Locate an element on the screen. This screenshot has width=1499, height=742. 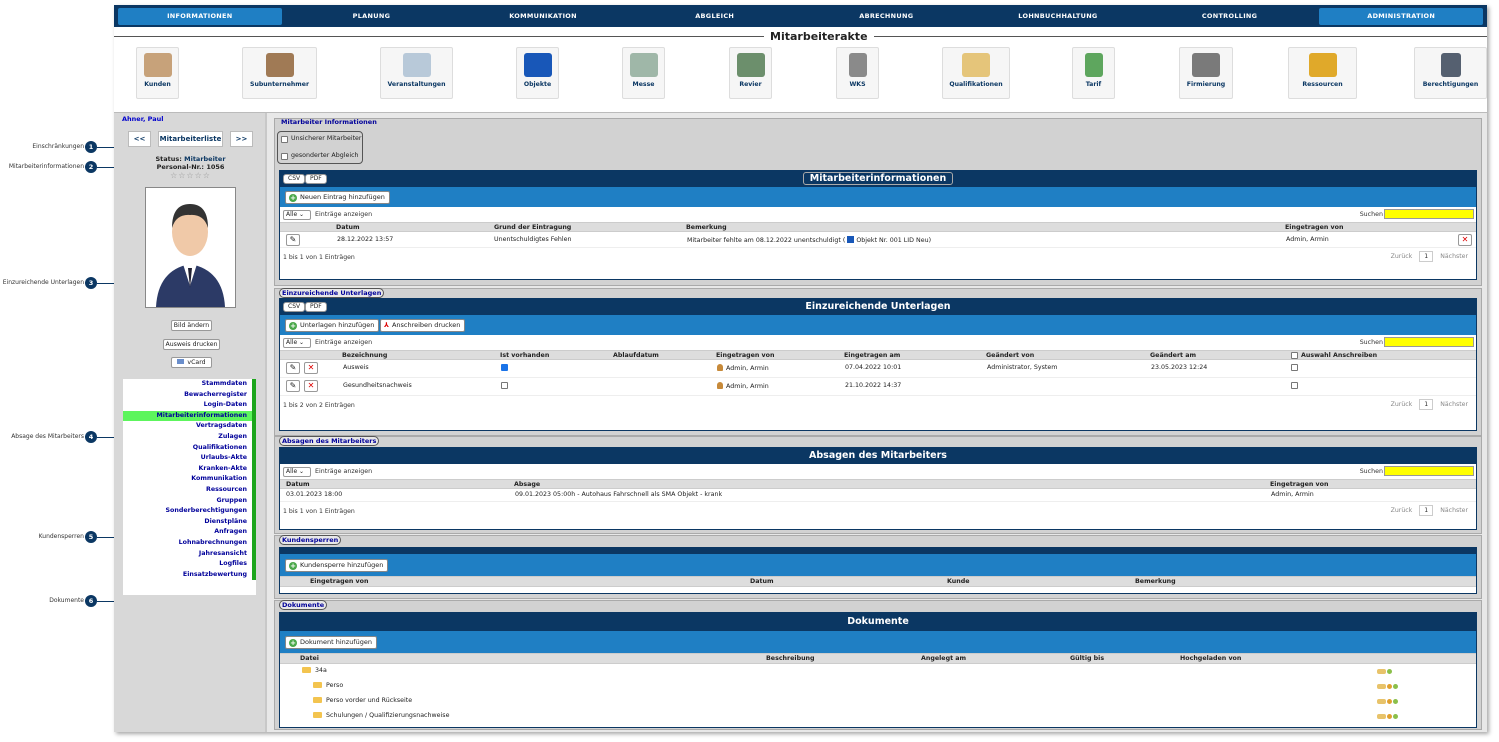
unsafe-employee-checkbox is located at coordinates (284, 139).